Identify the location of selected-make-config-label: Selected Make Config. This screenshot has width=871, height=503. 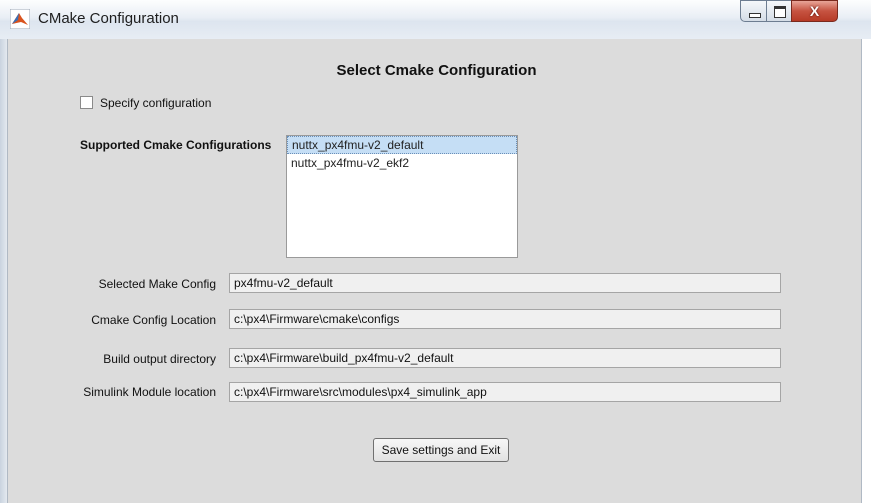
(157, 284).